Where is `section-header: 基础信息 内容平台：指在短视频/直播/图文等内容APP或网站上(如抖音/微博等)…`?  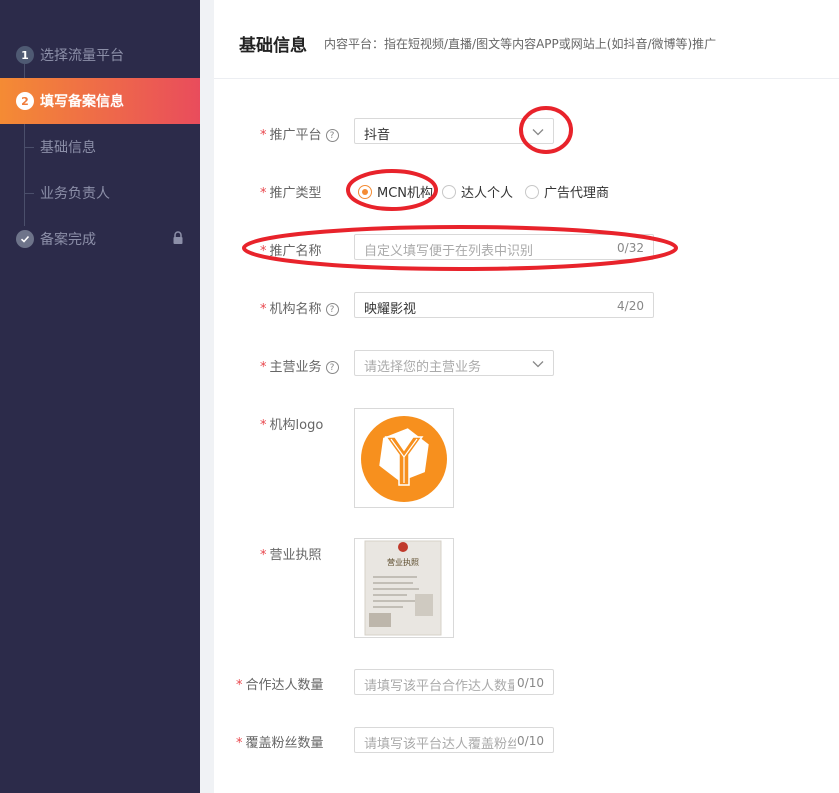
section-header: 基础信息 内容平台：指在短视频/直播/图文等内容APP或网站上(如抖音/微博等)… is located at coordinates (526, 39).